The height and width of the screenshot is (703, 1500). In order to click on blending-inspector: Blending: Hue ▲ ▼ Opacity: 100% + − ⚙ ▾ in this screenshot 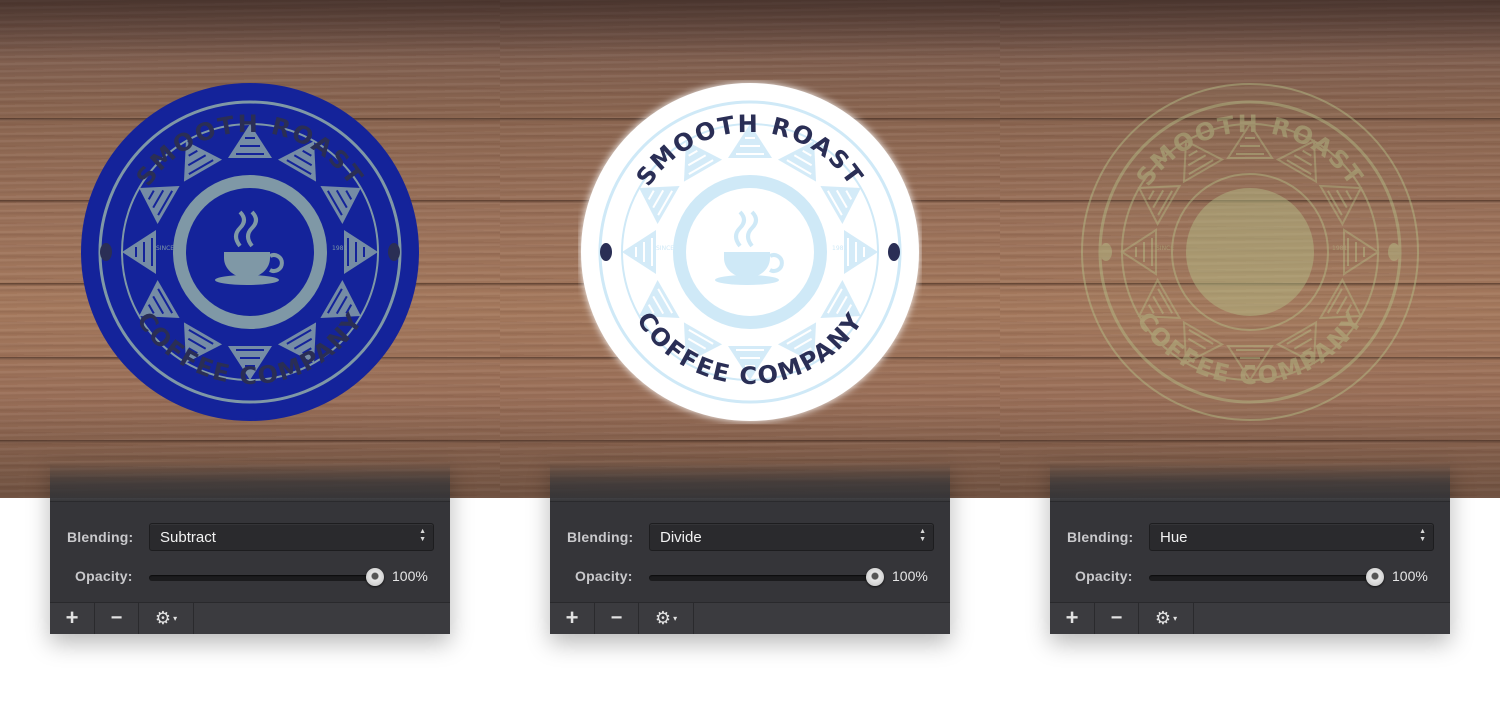, I will do `click(1250, 547)`.